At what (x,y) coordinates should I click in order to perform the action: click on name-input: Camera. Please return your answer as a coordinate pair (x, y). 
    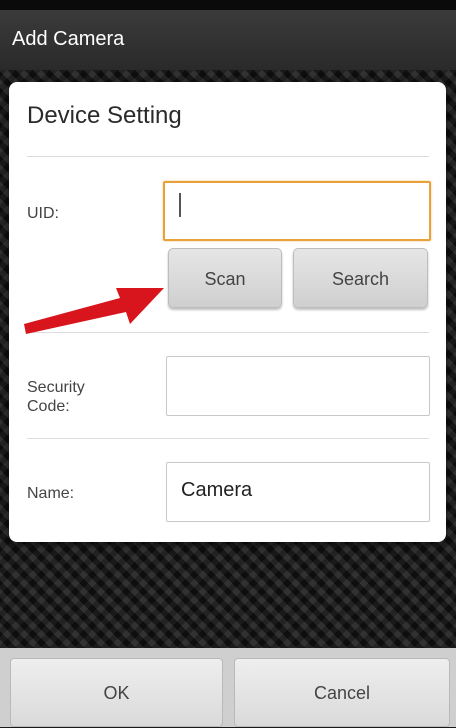
    Looking at the image, I should click on (298, 492).